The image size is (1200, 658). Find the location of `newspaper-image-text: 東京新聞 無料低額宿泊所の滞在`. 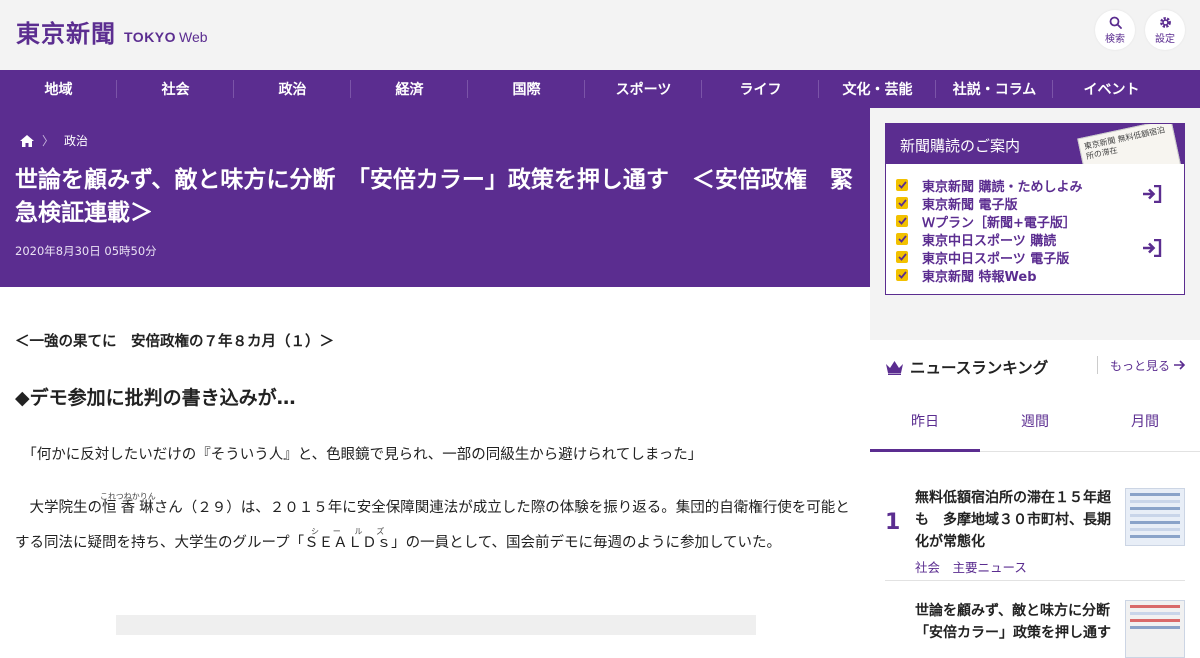

newspaper-image-text: 東京新聞 無料低額宿泊所の滞在 is located at coordinates (1124, 143).